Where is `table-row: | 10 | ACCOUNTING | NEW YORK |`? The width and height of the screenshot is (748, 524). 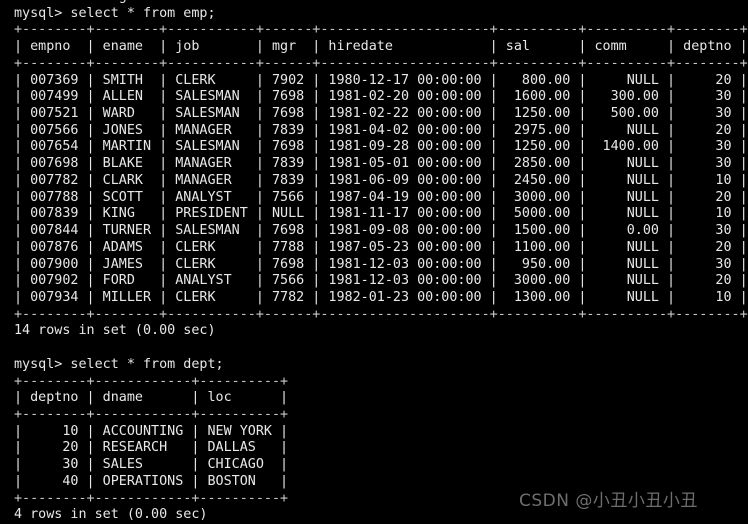
table-row: | 10 | ACCOUNTING | NEW YORK | is located at coordinates (151, 431).